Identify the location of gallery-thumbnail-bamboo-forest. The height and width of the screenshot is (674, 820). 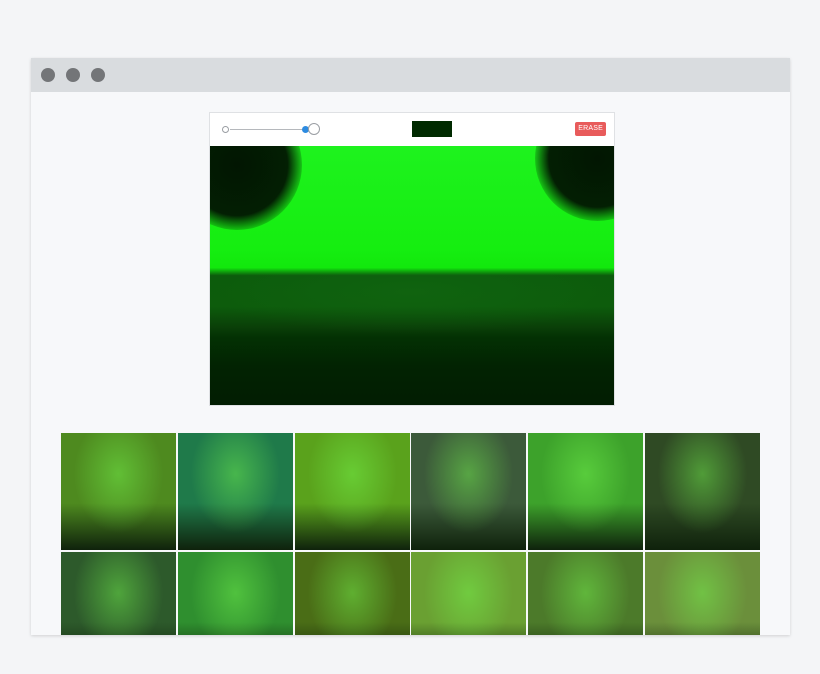
(702, 491).